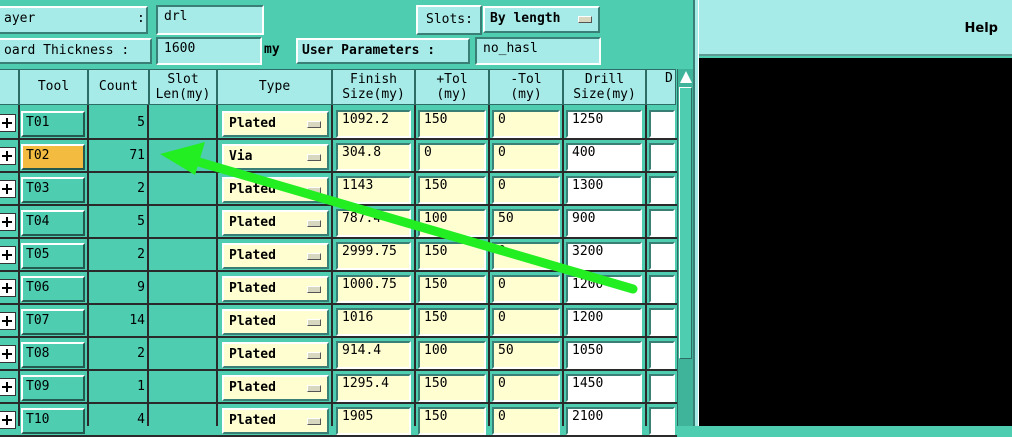 The width and height of the screenshot is (1012, 437). What do you see at coordinates (452, 157) in the screenshot?
I see `plus-tol-input: 0` at bounding box center [452, 157].